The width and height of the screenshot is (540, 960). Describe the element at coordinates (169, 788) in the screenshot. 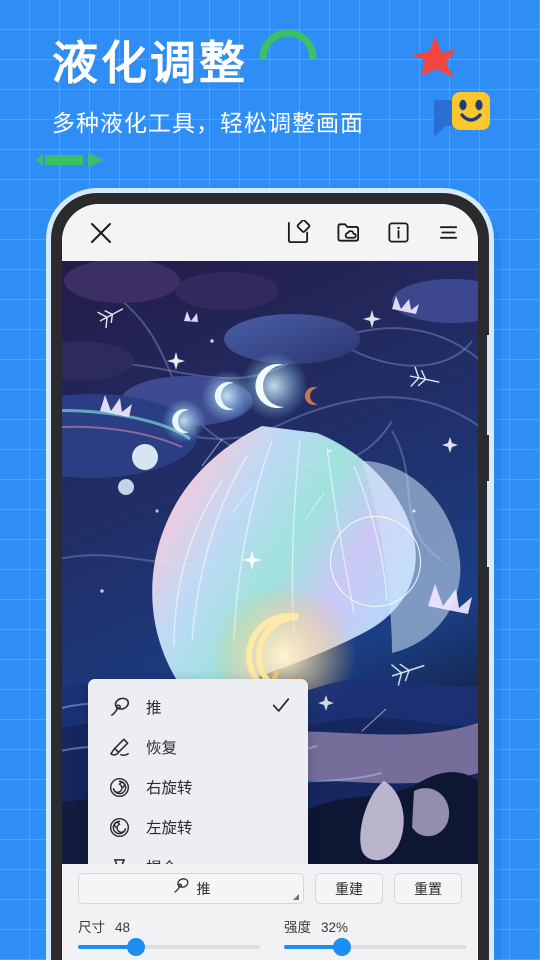

I see `menu-item-label: 右旋转` at that location.